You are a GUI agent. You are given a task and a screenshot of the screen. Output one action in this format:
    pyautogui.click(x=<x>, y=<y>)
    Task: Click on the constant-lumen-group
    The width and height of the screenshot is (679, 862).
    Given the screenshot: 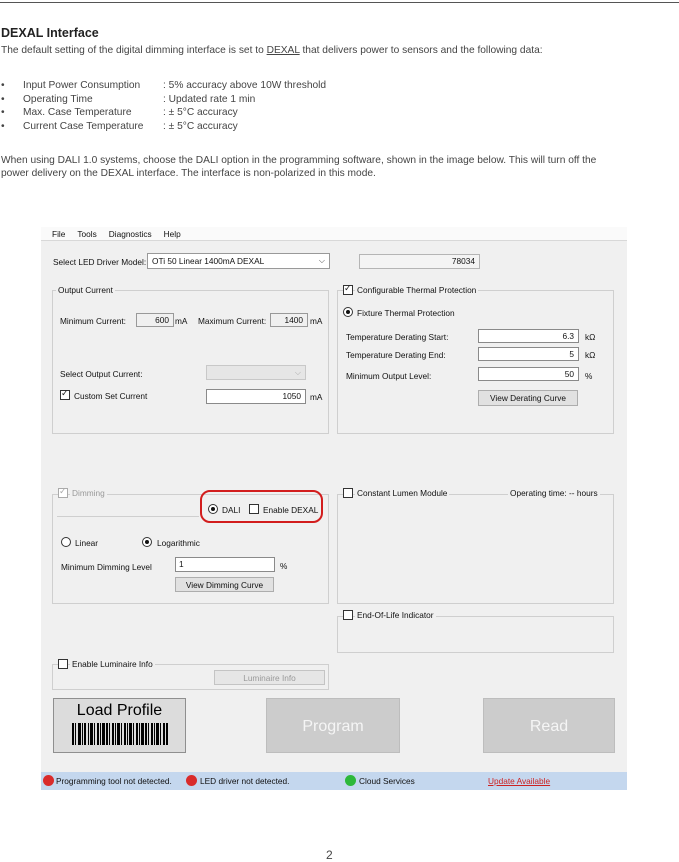 What is the action you would take?
    pyautogui.click(x=475, y=549)
    